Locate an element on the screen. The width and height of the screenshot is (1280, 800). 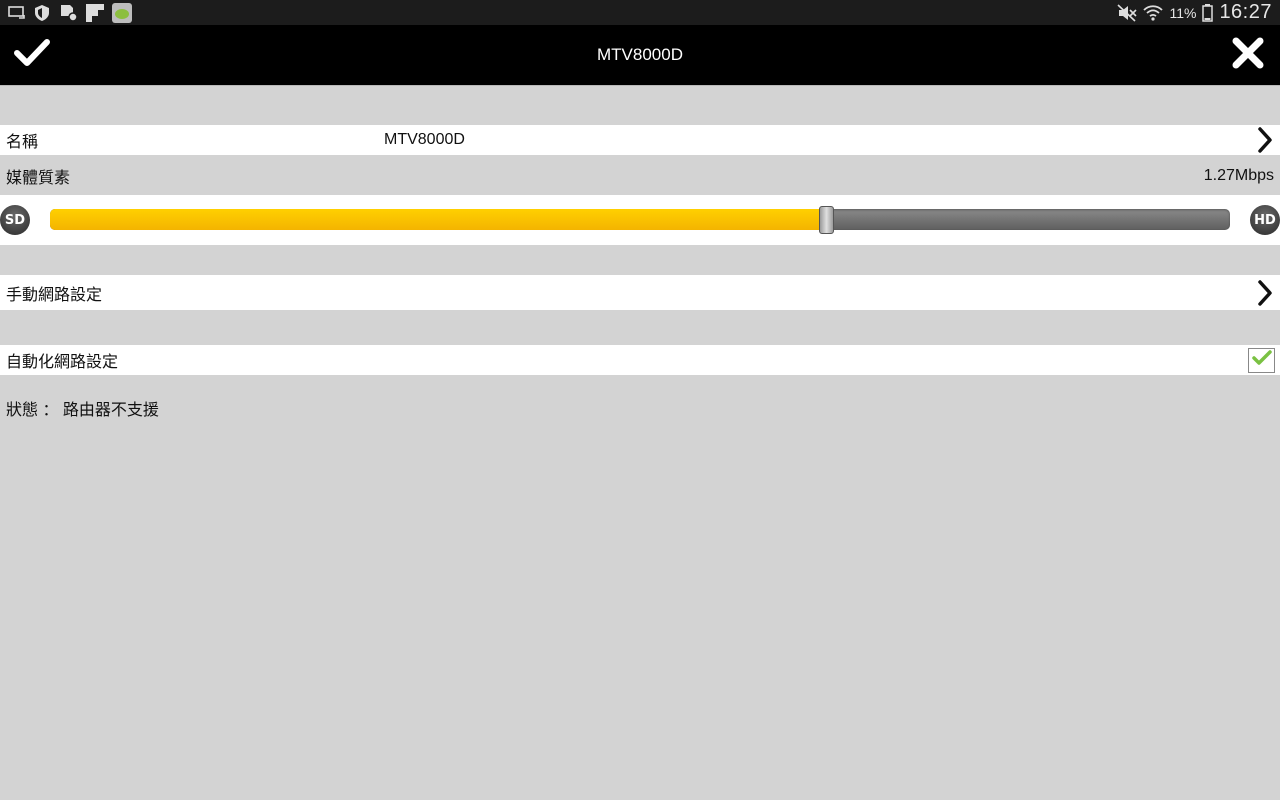
mute-icon is located at coordinates (1127, 12).